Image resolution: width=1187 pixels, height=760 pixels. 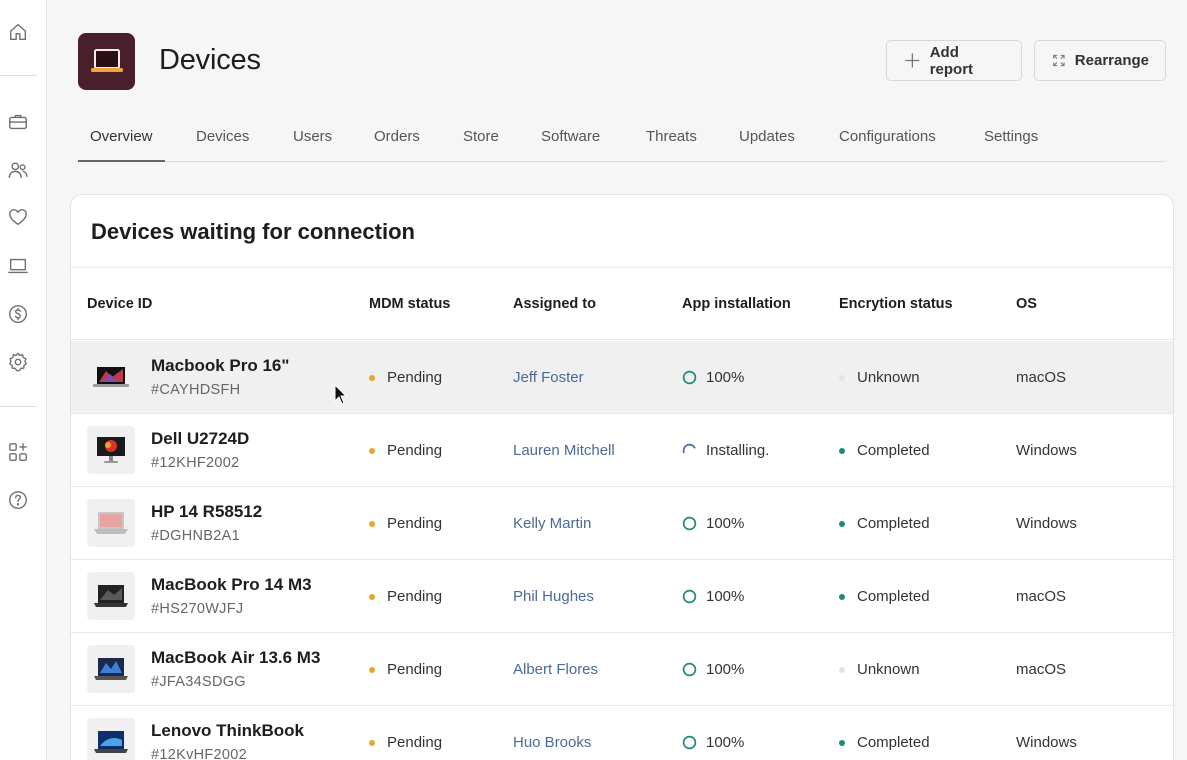 What do you see at coordinates (555, 669) in the screenshot?
I see `assigned-user-link: Albert Flores` at bounding box center [555, 669].